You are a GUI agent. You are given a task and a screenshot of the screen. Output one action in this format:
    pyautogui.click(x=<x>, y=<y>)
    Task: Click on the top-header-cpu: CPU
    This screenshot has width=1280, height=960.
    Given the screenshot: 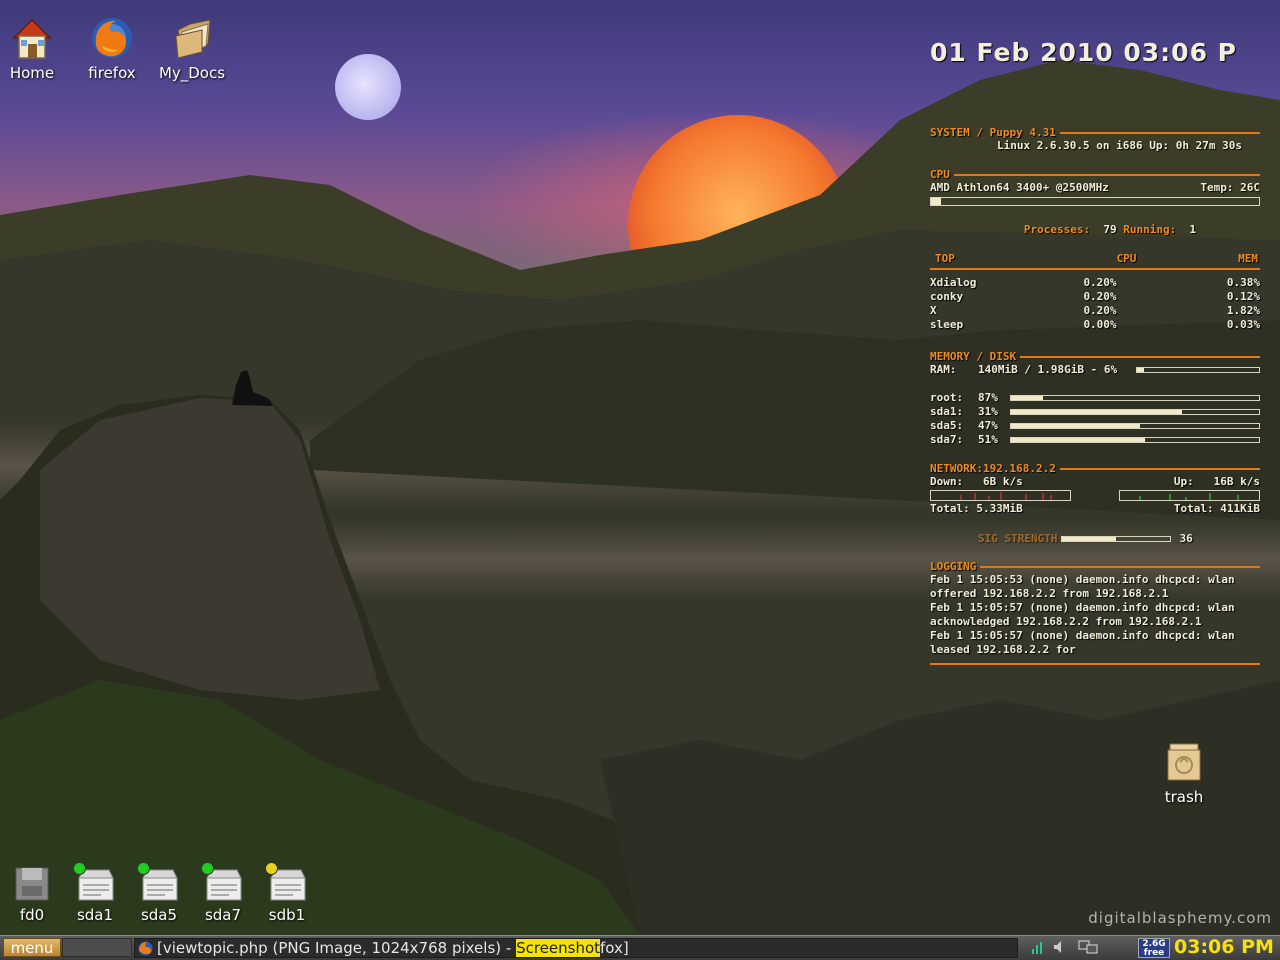 What is the action you would take?
    pyautogui.click(x=1126, y=258)
    